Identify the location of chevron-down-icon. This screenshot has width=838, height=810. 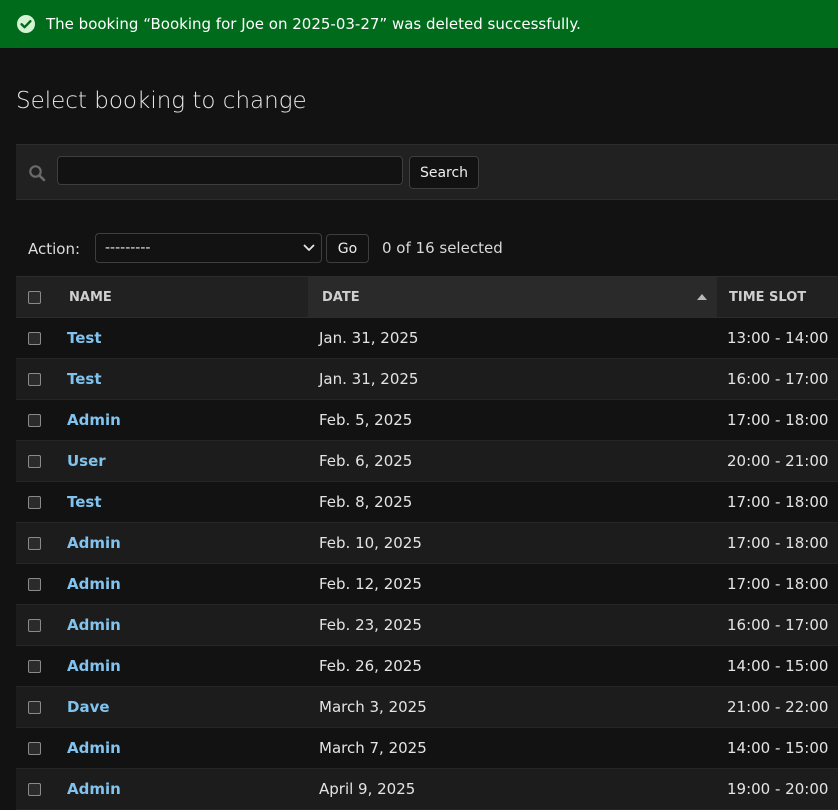
(309, 247).